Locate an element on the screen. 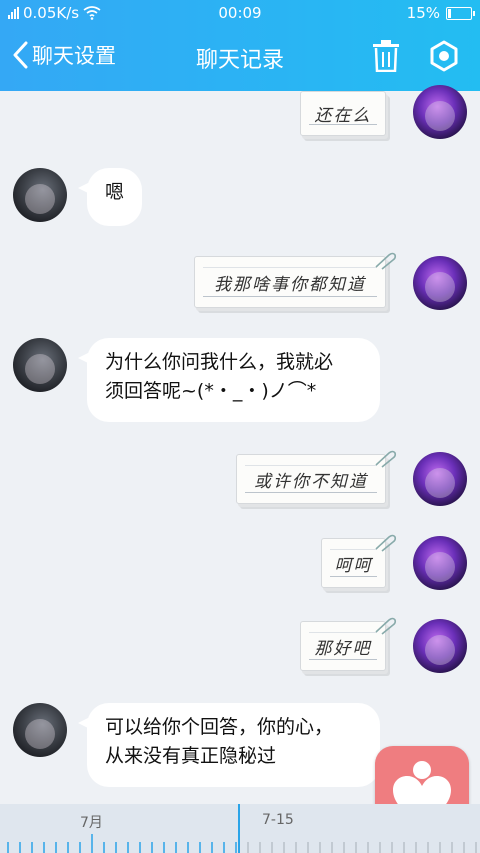 This screenshot has width=480, height=853. header-bar: 0.05K/s 00:09 15% 聊天设置 聊天记录 is located at coordinates (240, 45).